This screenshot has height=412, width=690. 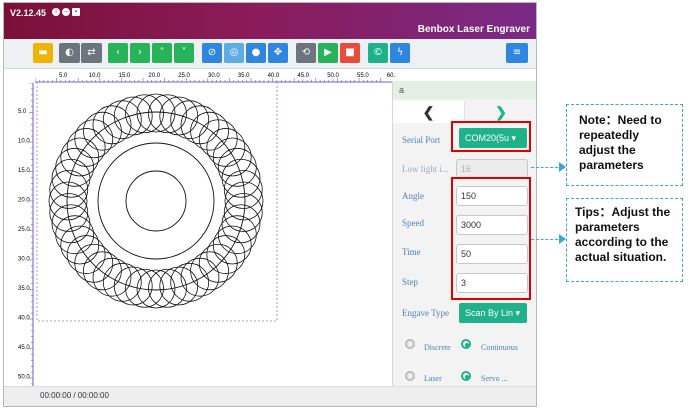 I want to click on ruler-top-label: 20.0, so click(x=154, y=76).